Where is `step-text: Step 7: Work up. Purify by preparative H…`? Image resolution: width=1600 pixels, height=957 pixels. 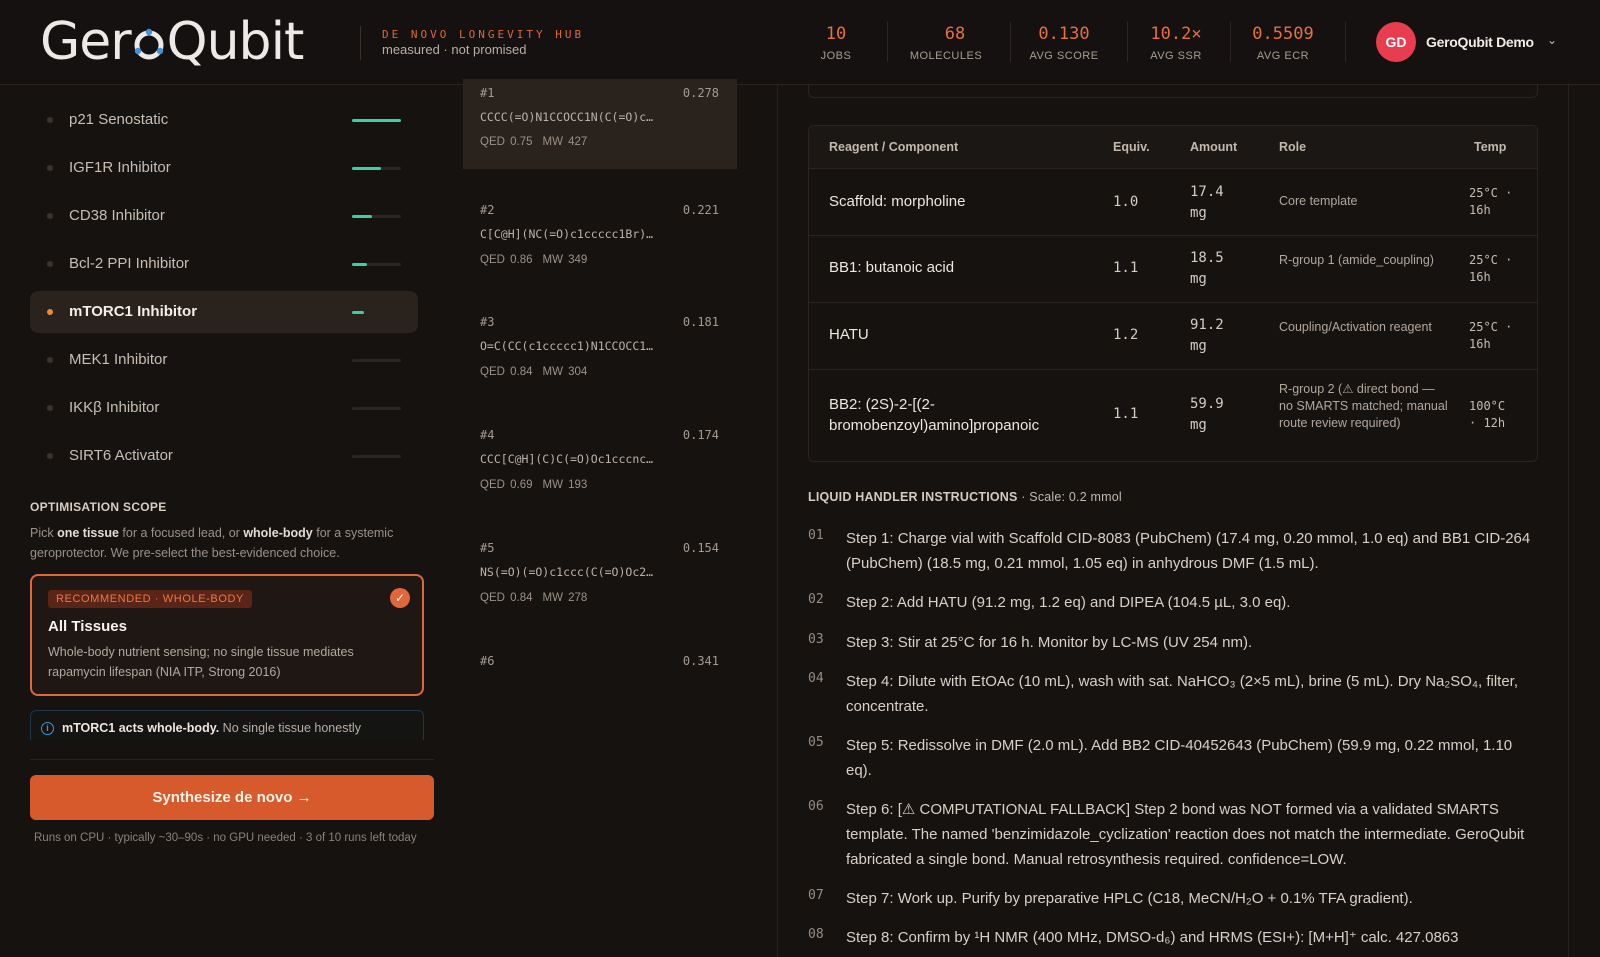
step-text: Step 7: Work up. Purify by preparative H… is located at coordinates (1129, 898).